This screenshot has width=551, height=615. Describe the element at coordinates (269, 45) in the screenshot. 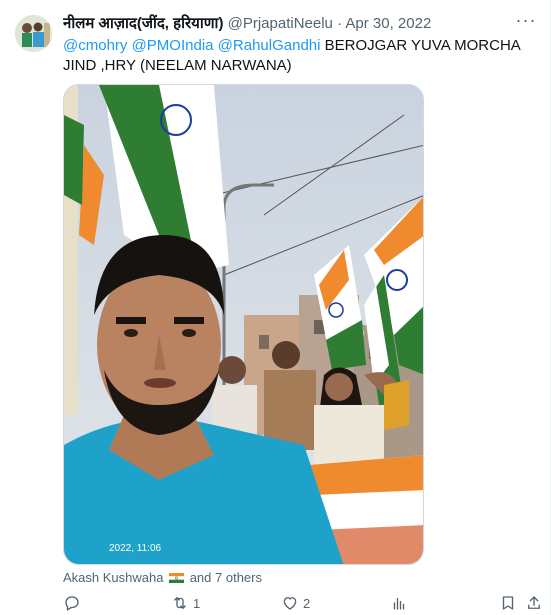

I see `mention-link: @RahulGandhi` at that location.